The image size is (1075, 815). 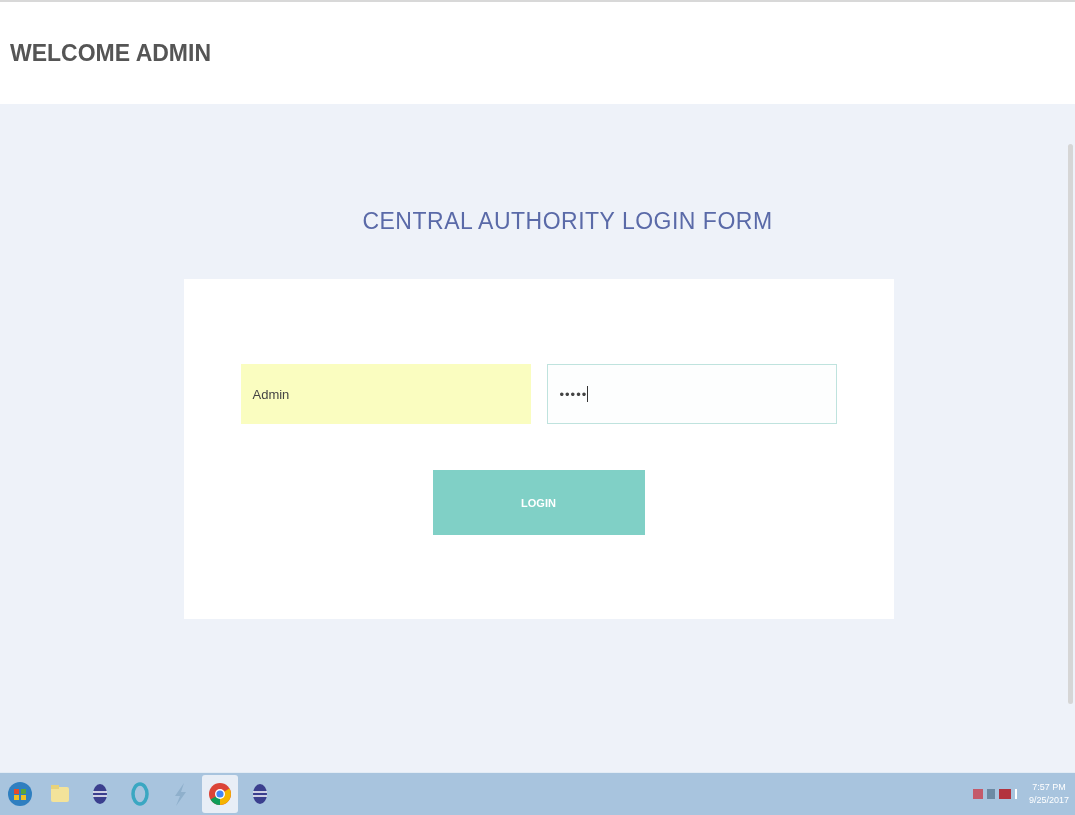 I want to click on chrome-icon, so click(x=220, y=794).